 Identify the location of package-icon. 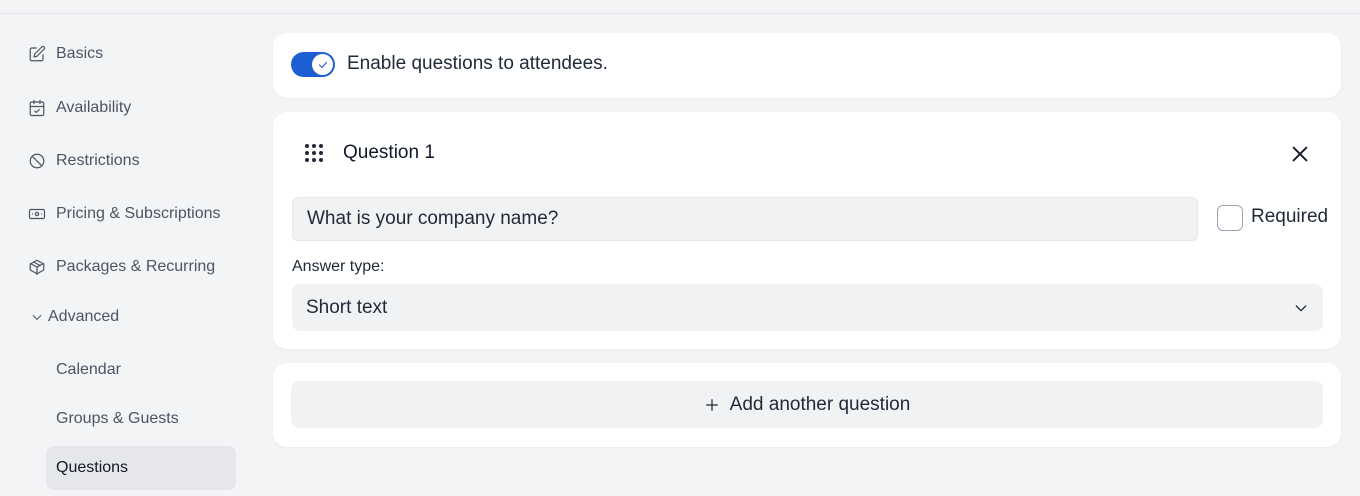
(37, 267).